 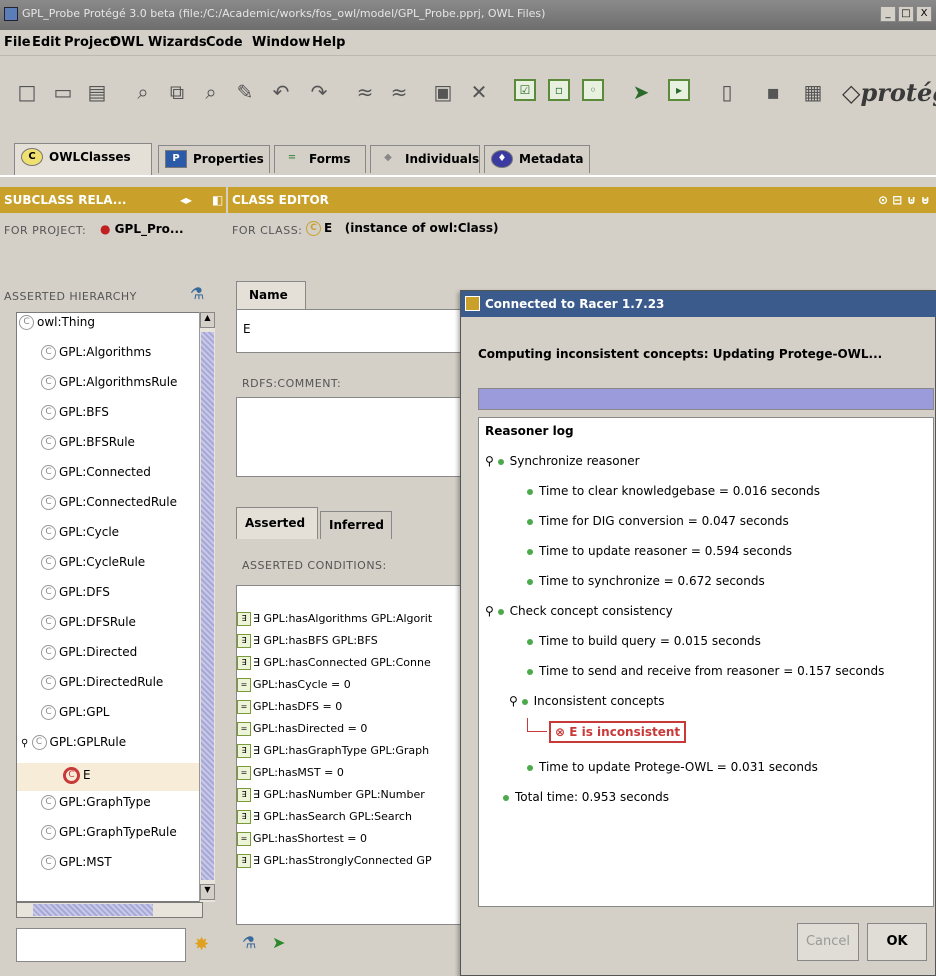 What do you see at coordinates (214, 159) in the screenshot?
I see `tab-properties: P Properties` at bounding box center [214, 159].